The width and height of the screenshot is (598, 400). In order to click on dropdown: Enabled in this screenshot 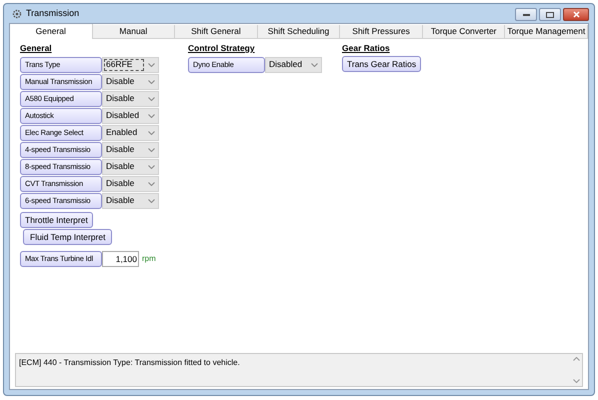, I will do `click(130, 132)`.